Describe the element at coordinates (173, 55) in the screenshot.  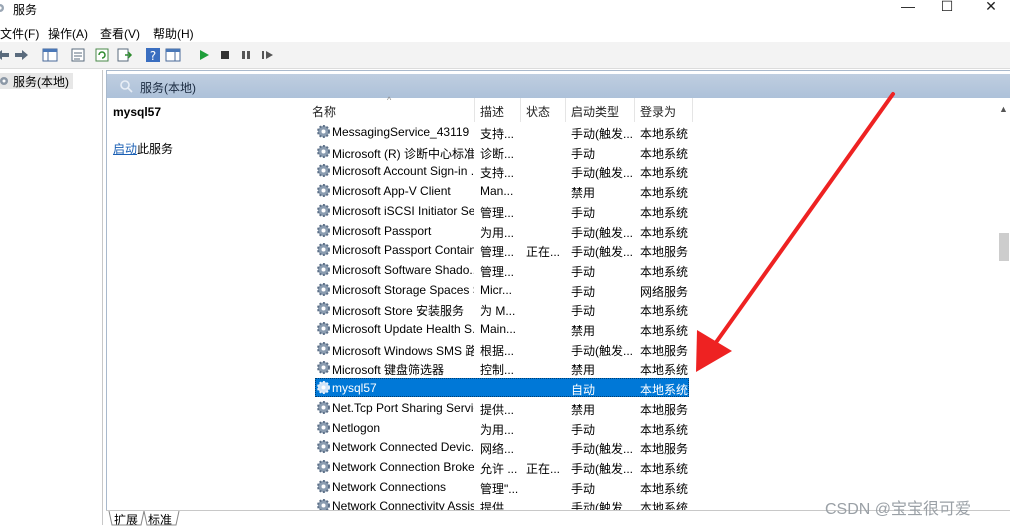
I see `show-hide-action-pane-icon` at that location.